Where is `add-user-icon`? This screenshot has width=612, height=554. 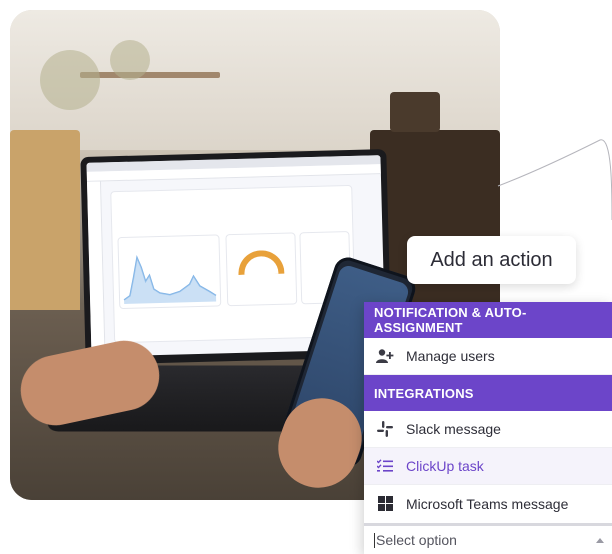 add-user-icon is located at coordinates (385, 356).